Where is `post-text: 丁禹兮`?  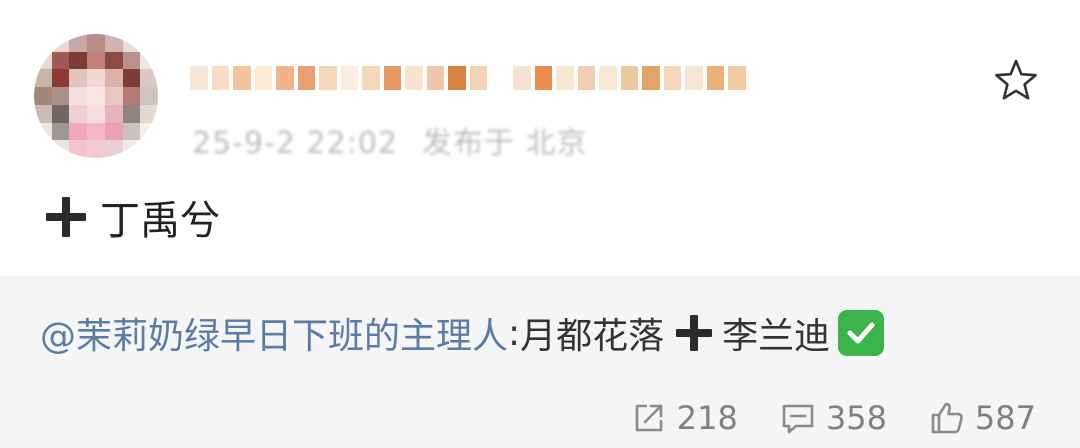 post-text: 丁禹兮 is located at coordinates (160, 221).